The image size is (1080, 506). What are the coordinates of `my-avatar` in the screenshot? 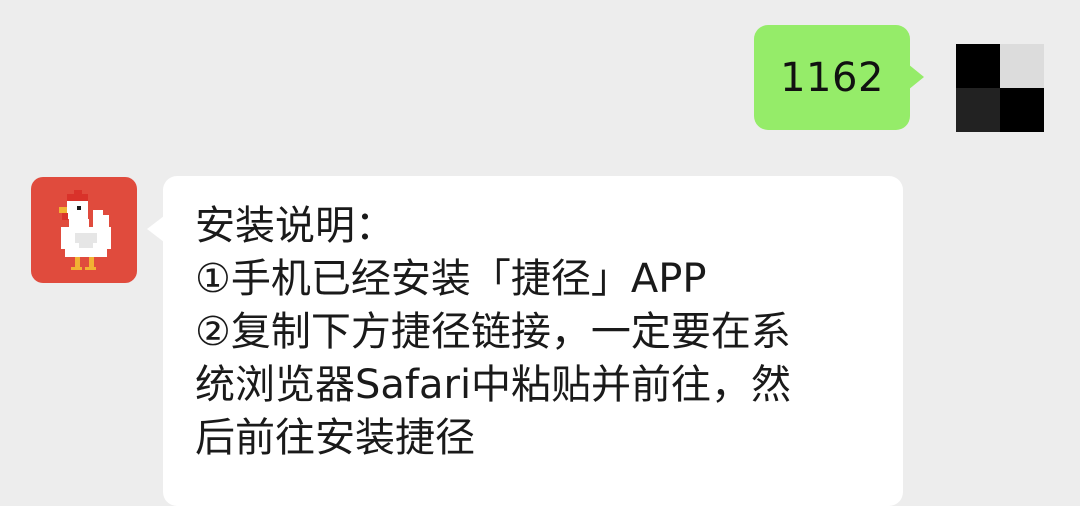 It's located at (1000, 88).